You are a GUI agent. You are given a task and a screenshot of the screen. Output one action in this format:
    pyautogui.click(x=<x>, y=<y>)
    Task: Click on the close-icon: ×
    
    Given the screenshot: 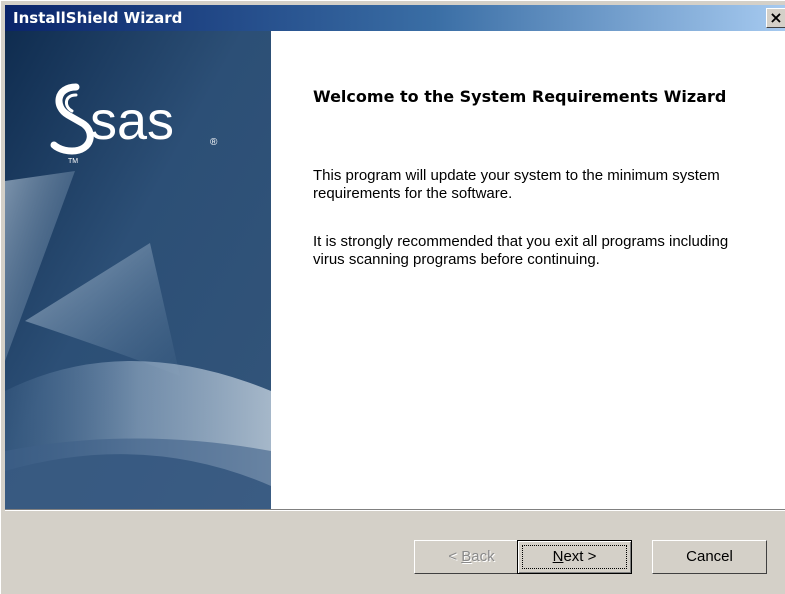 What is the action you would take?
    pyautogui.click(x=776, y=17)
    